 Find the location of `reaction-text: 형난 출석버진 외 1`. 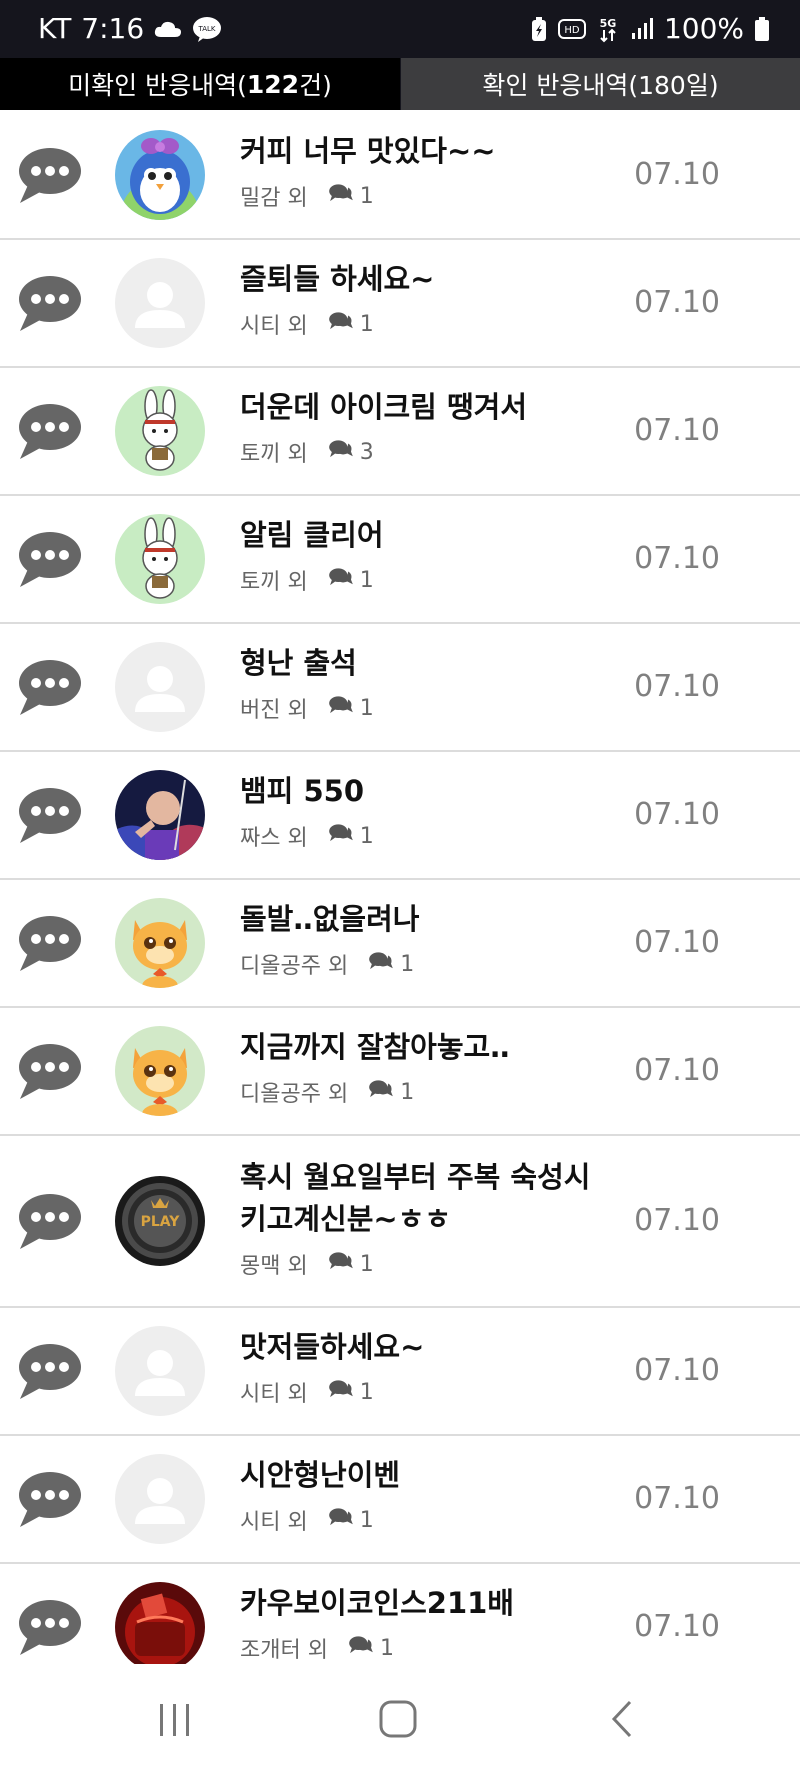

reaction-text: 형난 출석버진 외 1 is located at coordinates (430, 683).